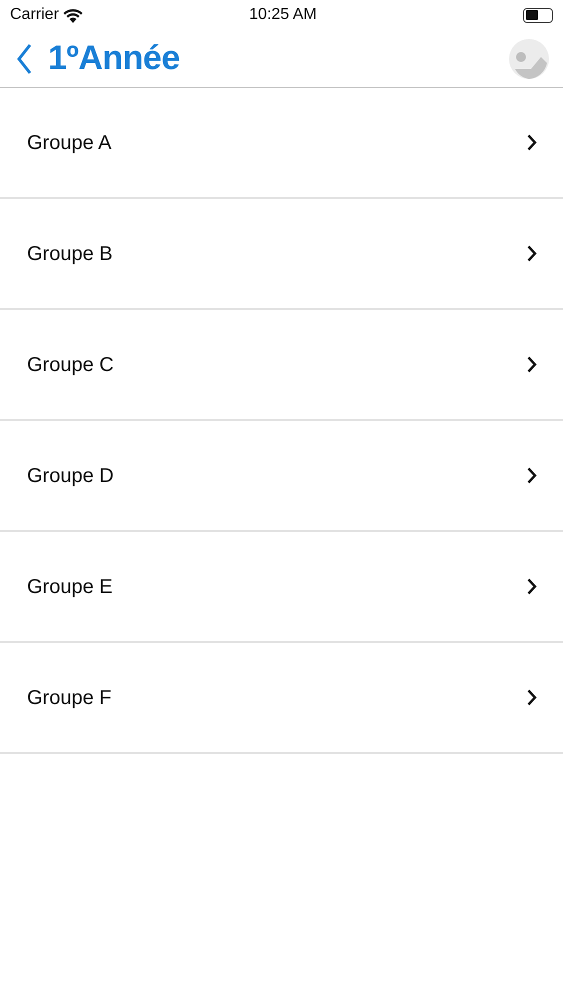 The image size is (563, 1000). What do you see at coordinates (281, 476) in the screenshot?
I see `group-row: Groupe D` at bounding box center [281, 476].